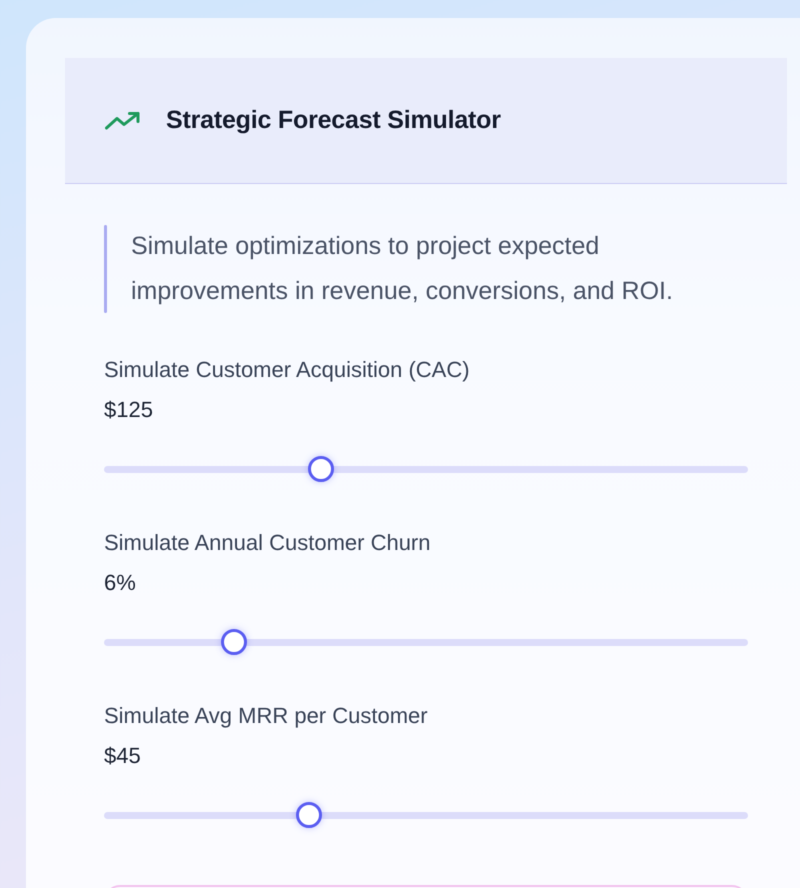  I want to click on slider-value: $125, so click(129, 410).